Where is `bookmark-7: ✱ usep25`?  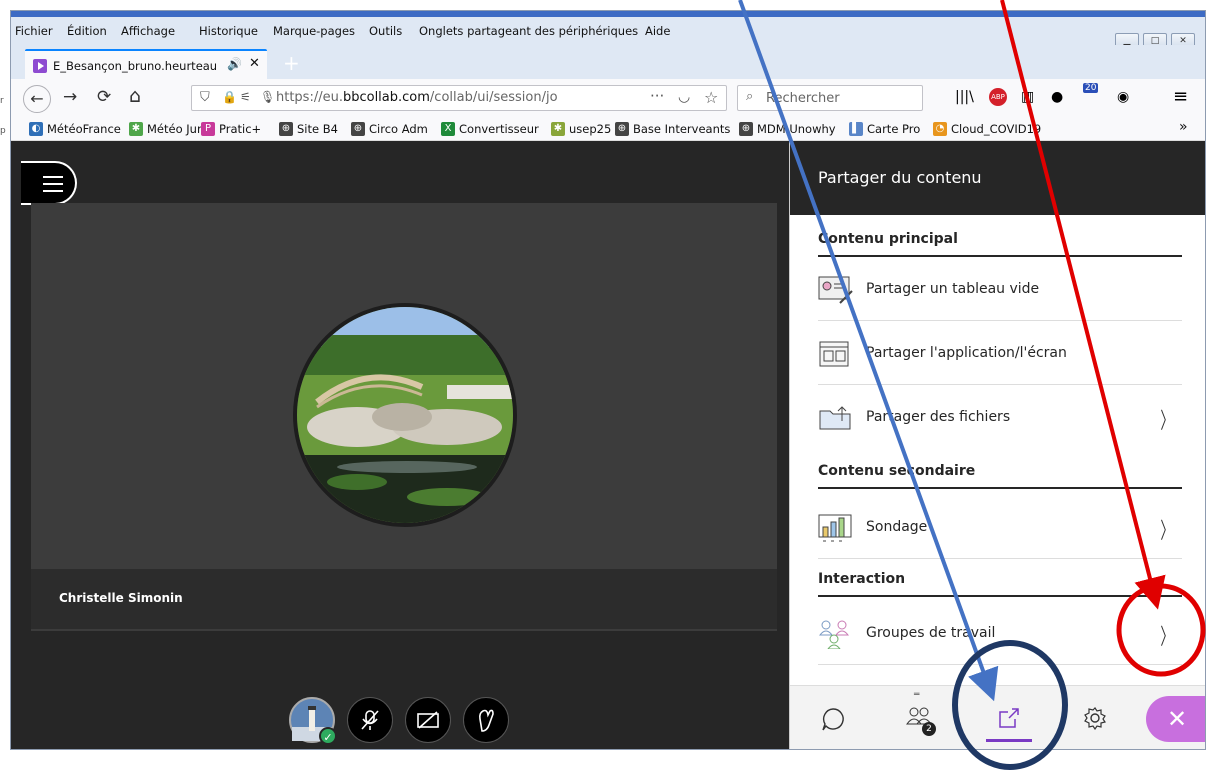
bookmark-7: ✱ usep25 is located at coordinates (581, 129).